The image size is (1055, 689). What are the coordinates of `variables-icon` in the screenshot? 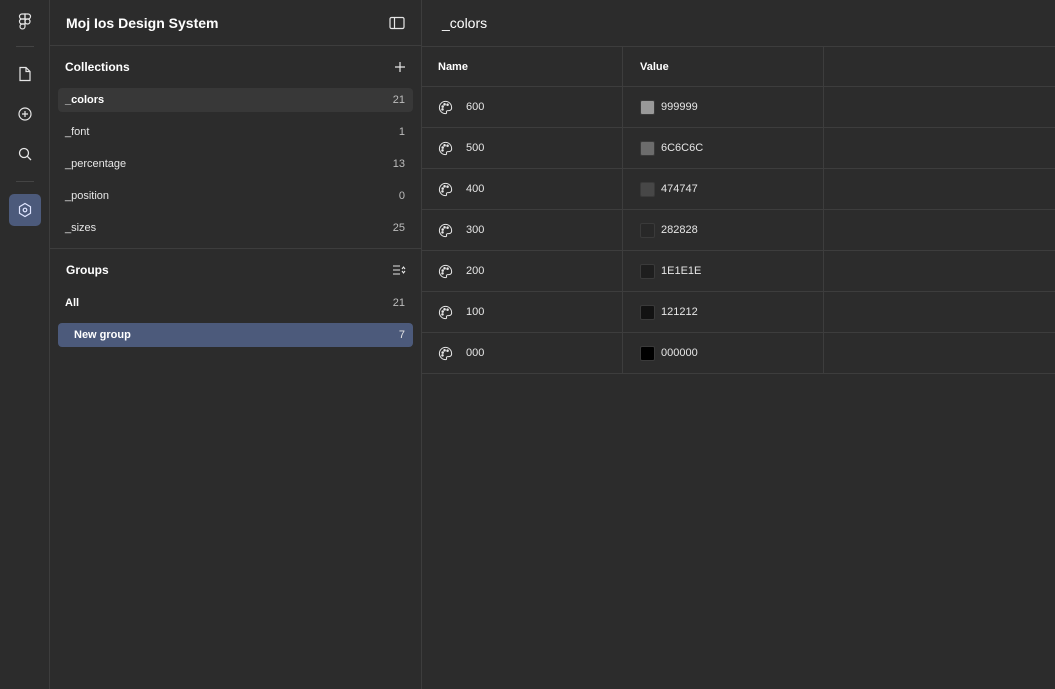 It's located at (25, 210).